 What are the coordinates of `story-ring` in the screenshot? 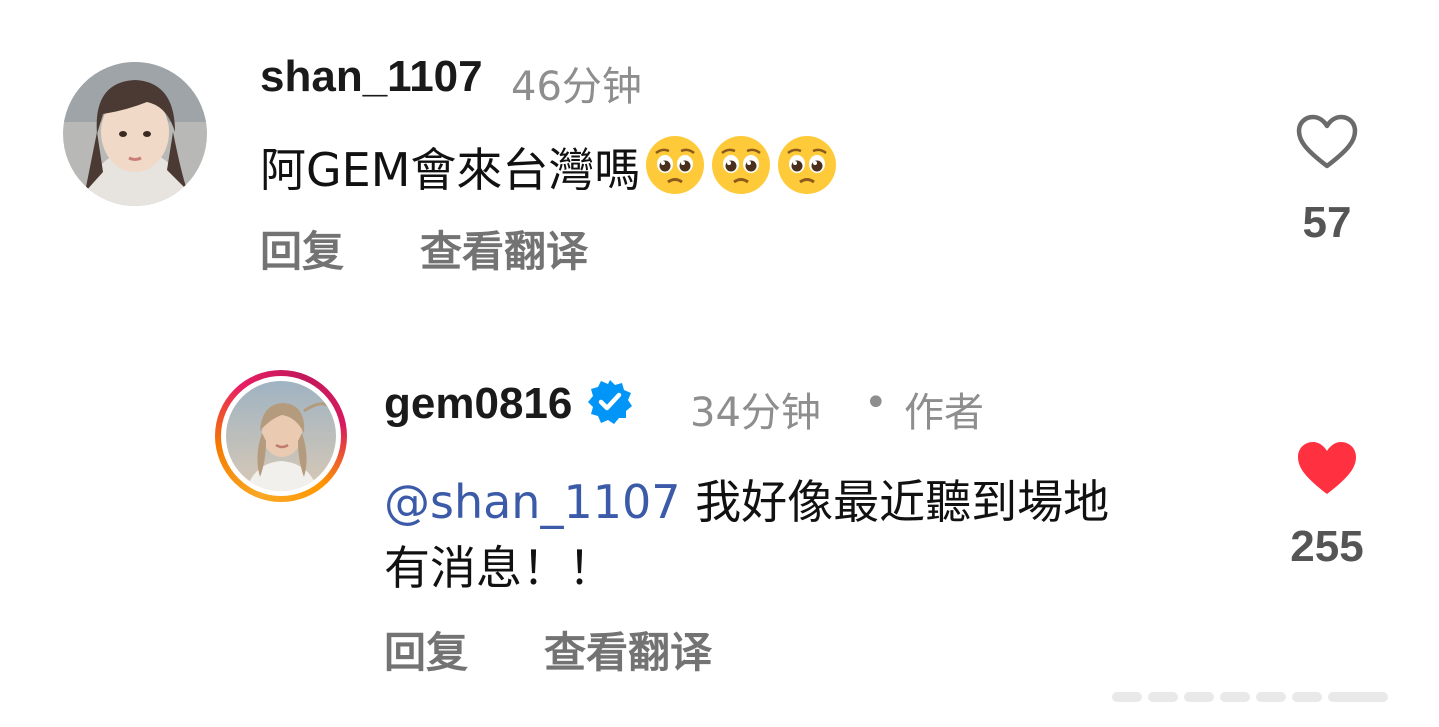 It's located at (281, 436).